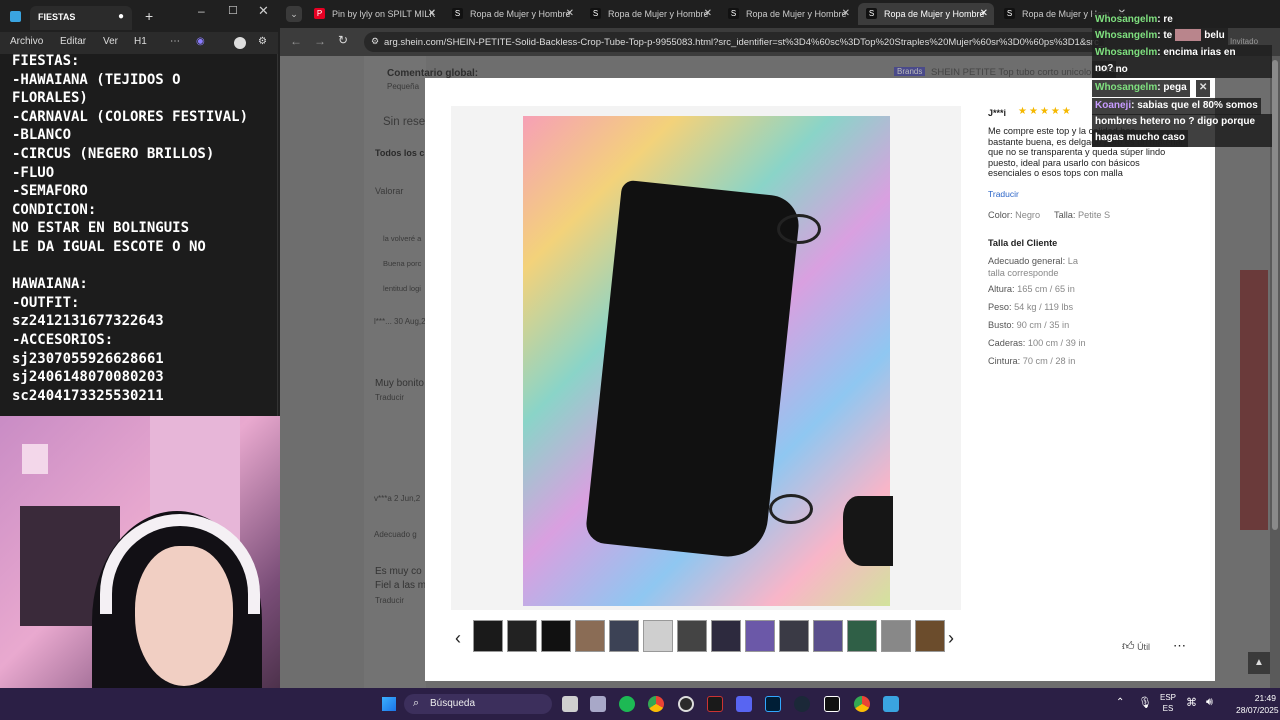 The width and height of the screenshot is (1280, 720). What do you see at coordinates (802, 704) in the screenshot?
I see `steam-icon` at bounding box center [802, 704].